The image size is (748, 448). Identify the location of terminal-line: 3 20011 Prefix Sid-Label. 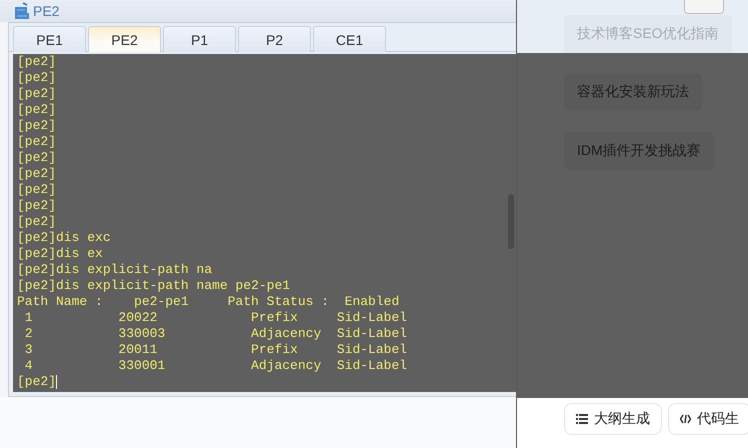
(216, 350).